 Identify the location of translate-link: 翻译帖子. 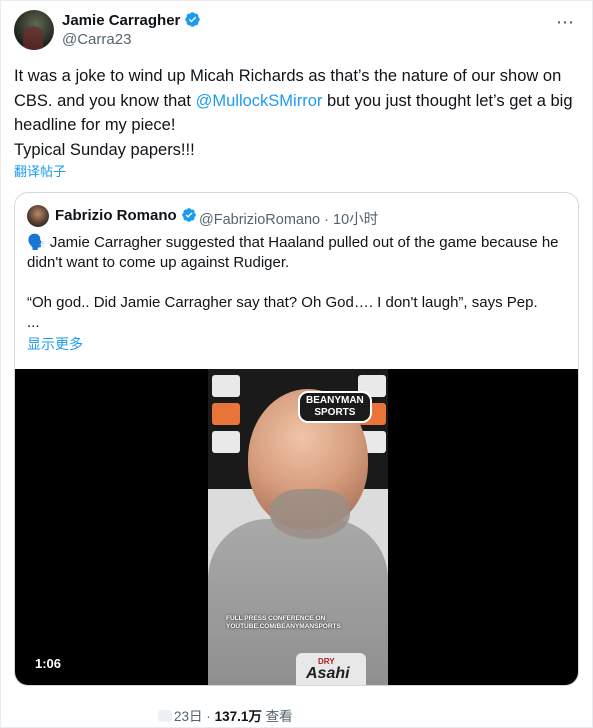
(40, 170).